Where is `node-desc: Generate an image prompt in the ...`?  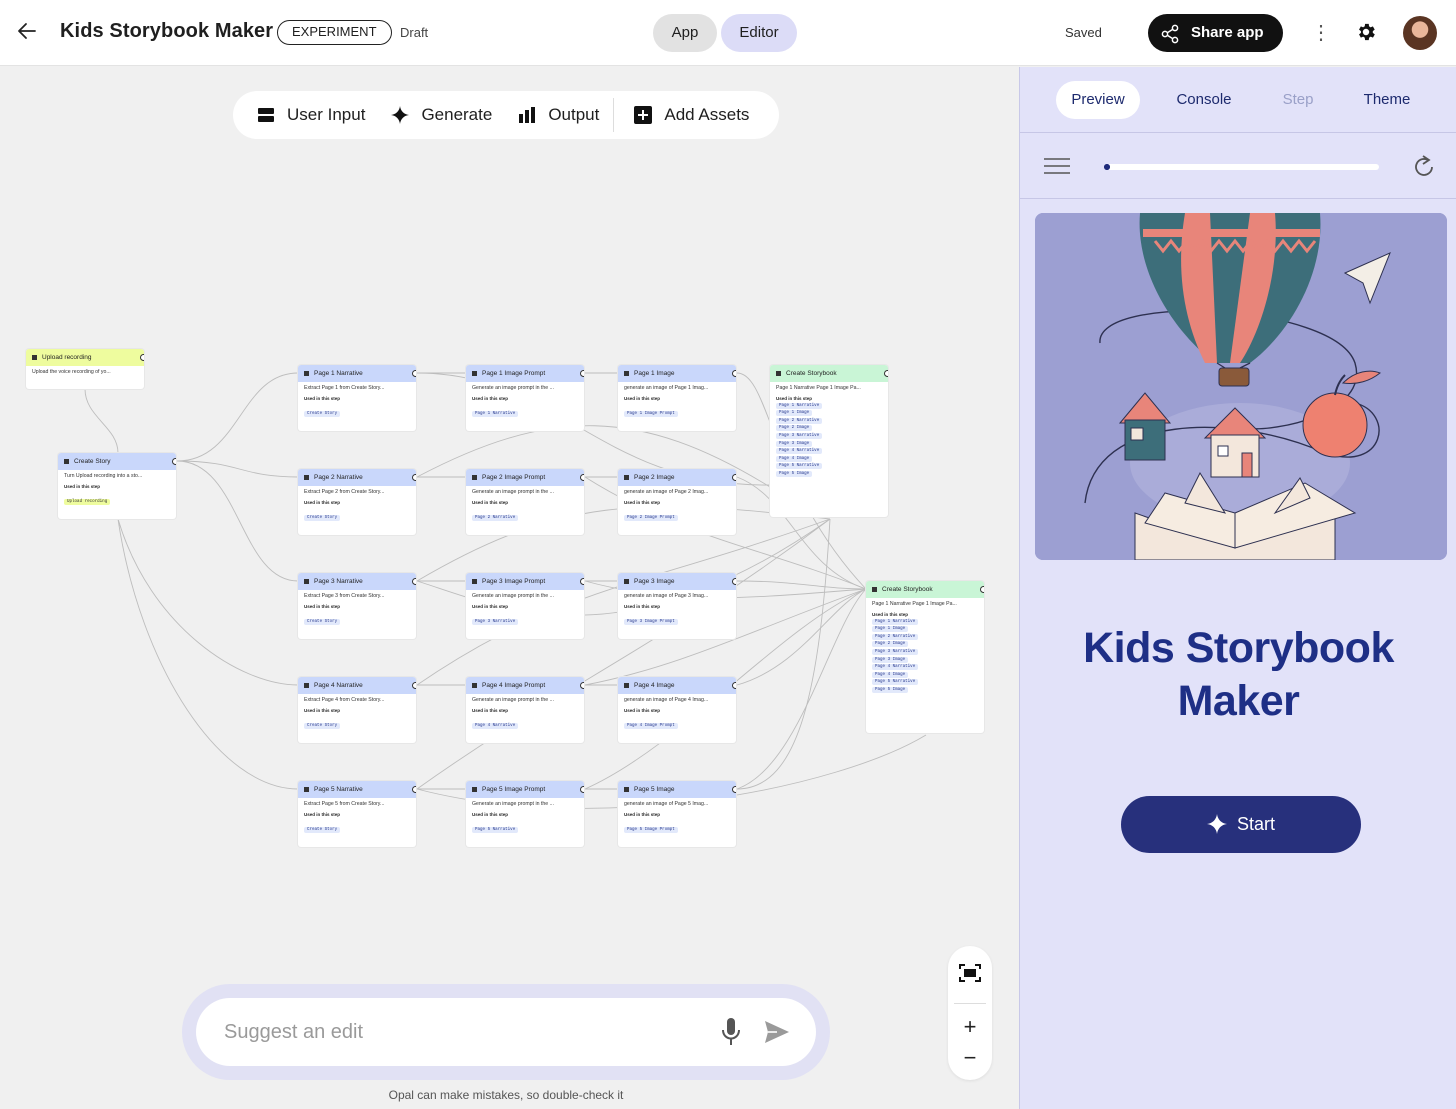 node-desc: Generate an image prompt in the ... is located at coordinates (513, 596).